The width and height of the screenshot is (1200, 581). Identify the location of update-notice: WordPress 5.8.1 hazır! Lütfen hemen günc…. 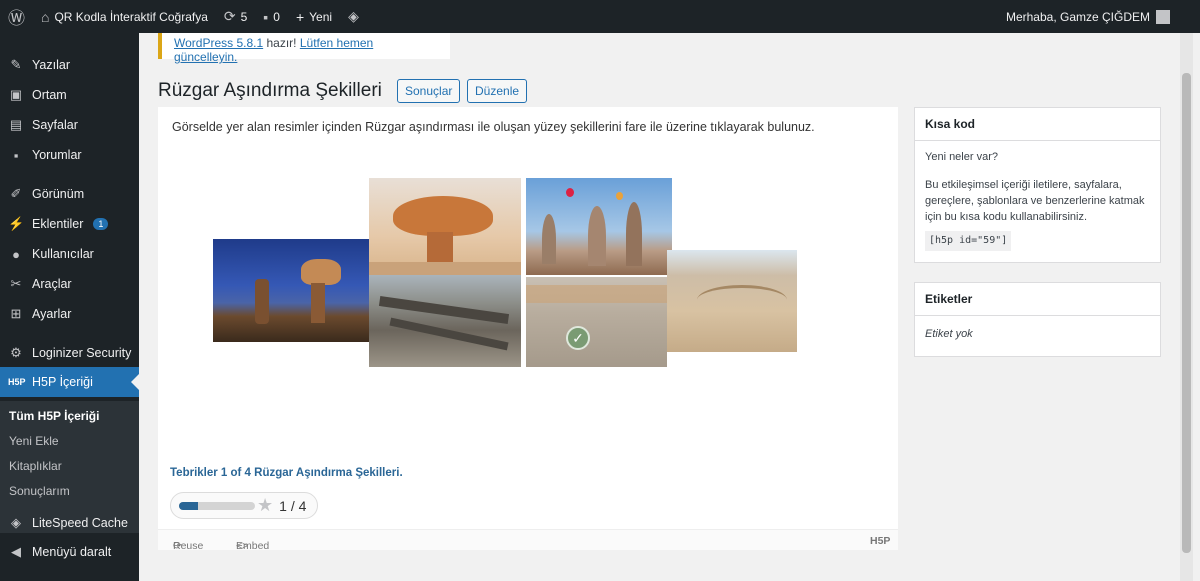
(304, 48).